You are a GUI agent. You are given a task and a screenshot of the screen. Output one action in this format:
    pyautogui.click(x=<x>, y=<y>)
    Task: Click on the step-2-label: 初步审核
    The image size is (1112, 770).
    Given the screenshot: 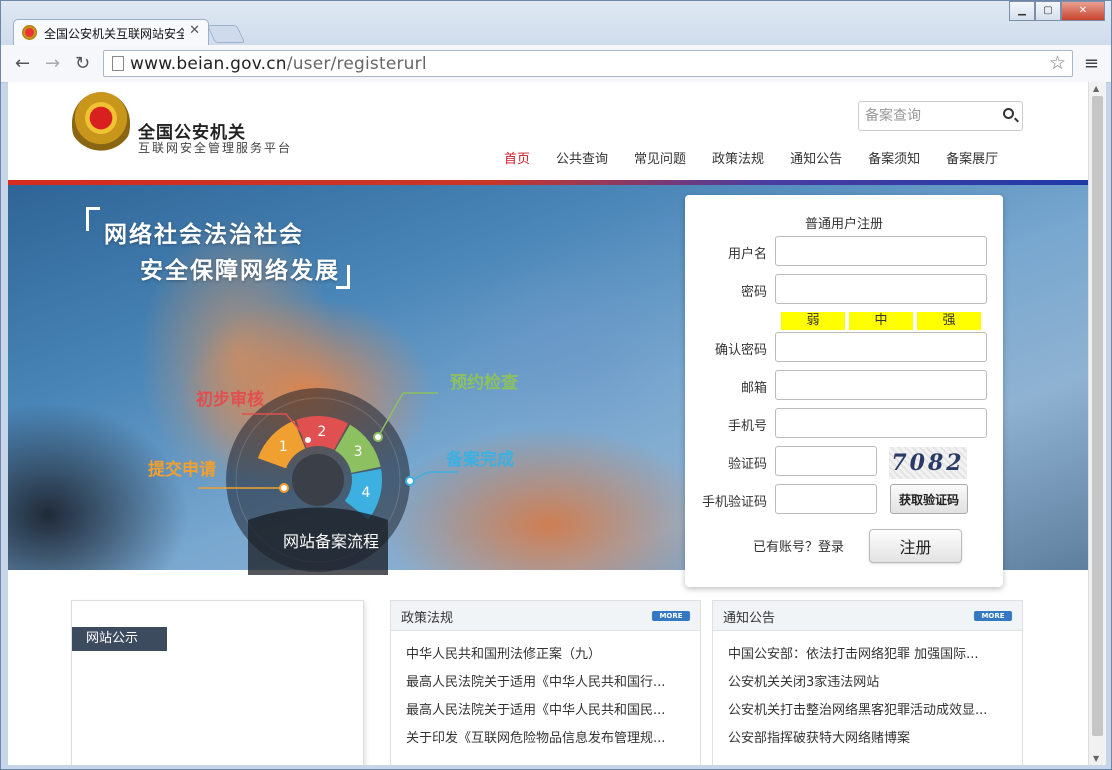 What is the action you would take?
    pyautogui.click(x=230, y=400)
    